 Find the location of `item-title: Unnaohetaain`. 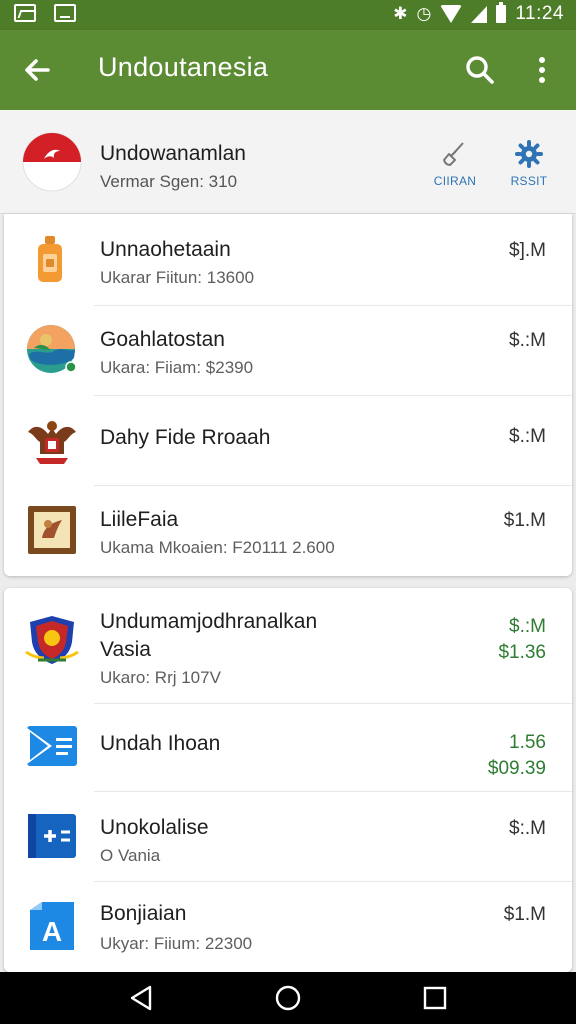

item-title: Unnaohetaain is located at coordinates (165, 249).